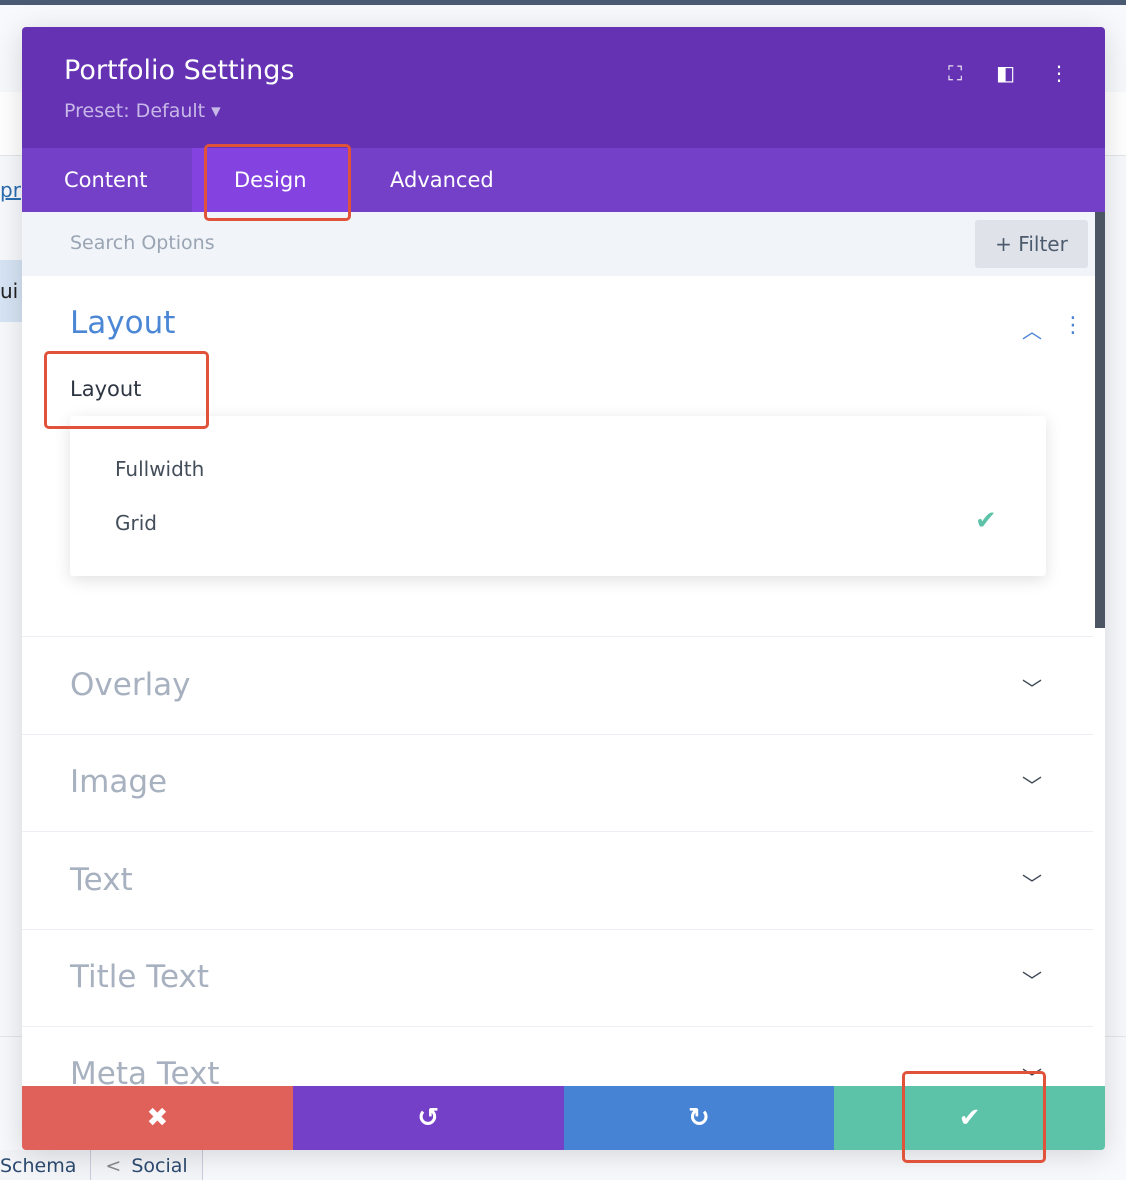 The height and width of the screenshot is (1180, 1126). I want to click on tab-advanced: Advanced, so click(443, 180).